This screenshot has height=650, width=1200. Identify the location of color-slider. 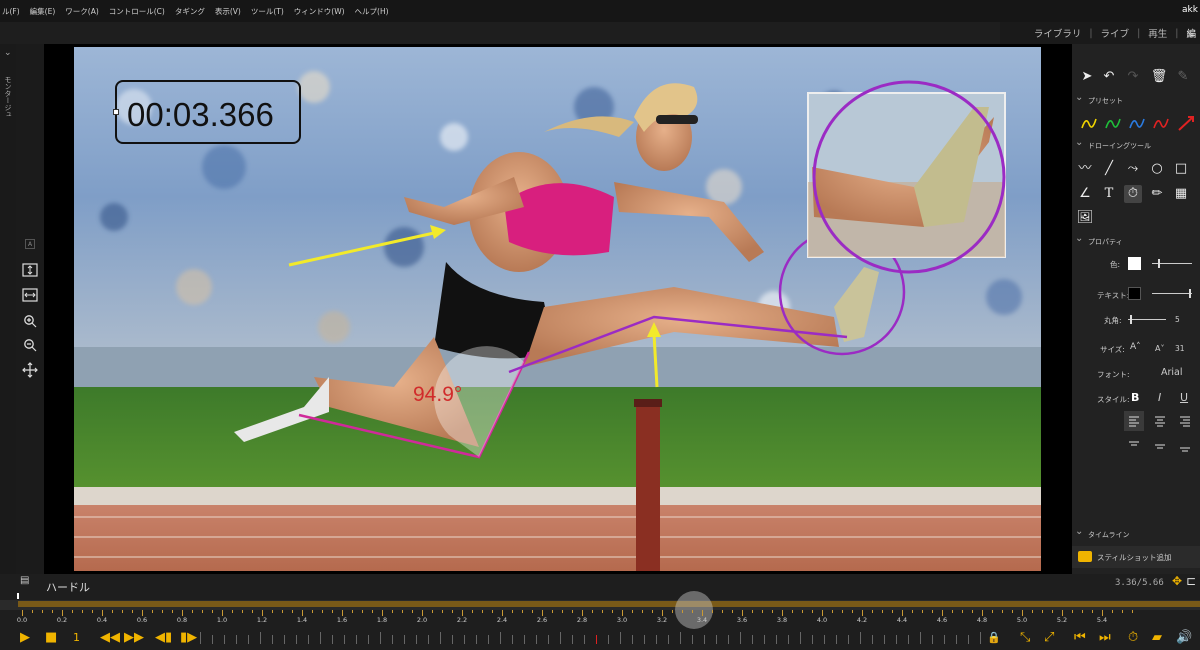
(1172, 263).